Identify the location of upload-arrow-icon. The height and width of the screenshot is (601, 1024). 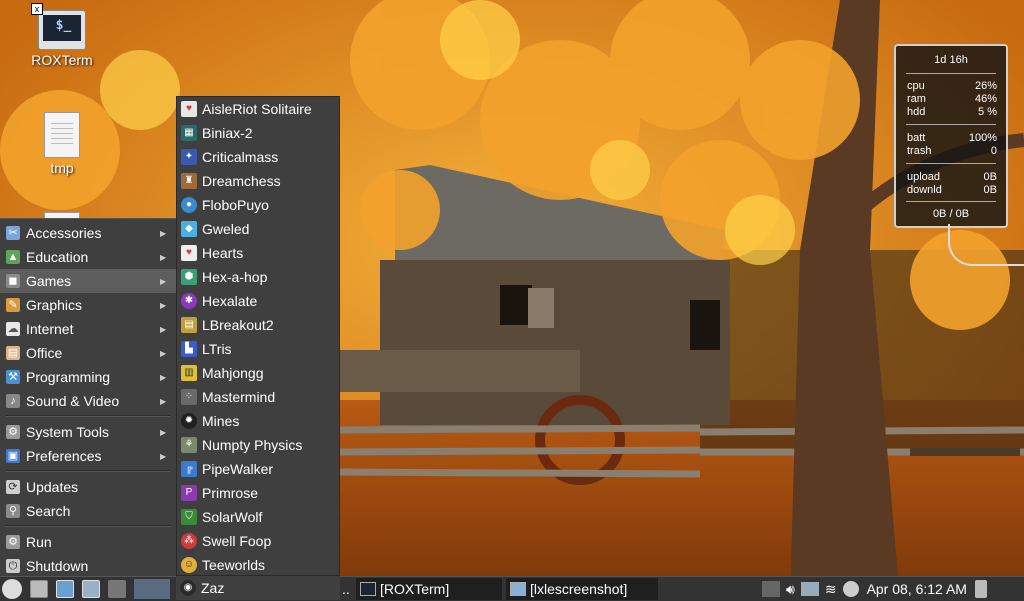
(117, 589).